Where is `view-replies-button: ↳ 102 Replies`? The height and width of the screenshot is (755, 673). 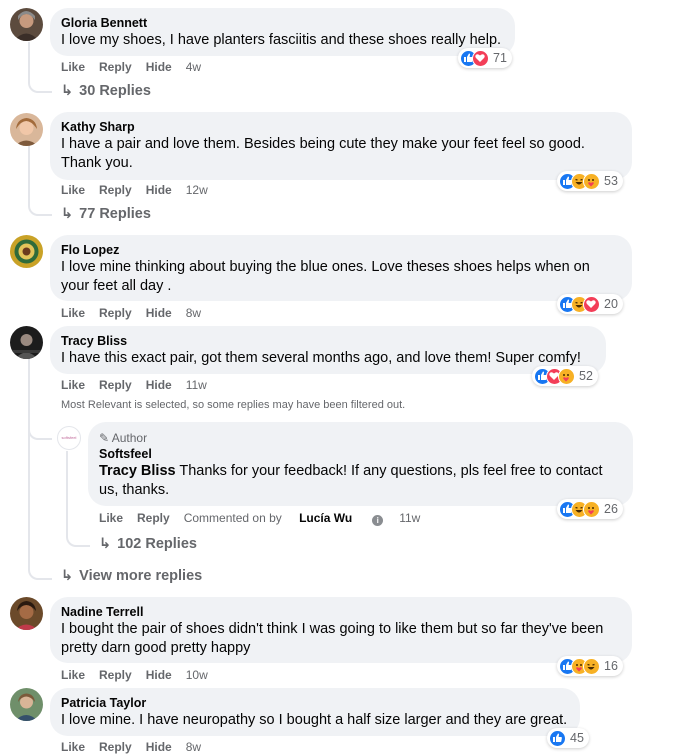 view-replies-button: ↳ 102 Replies is located at coordinates (148, 544).